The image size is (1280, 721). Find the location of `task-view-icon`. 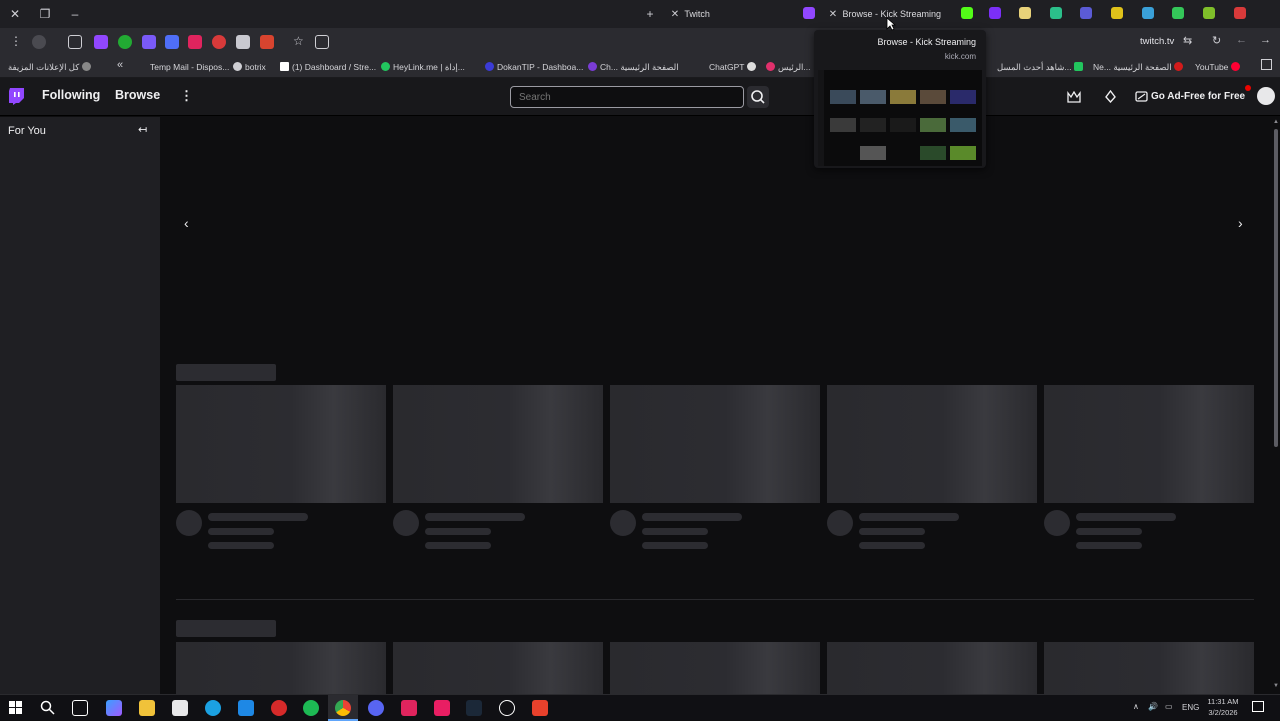

task-view-icon is located at coordinates (80, 708).